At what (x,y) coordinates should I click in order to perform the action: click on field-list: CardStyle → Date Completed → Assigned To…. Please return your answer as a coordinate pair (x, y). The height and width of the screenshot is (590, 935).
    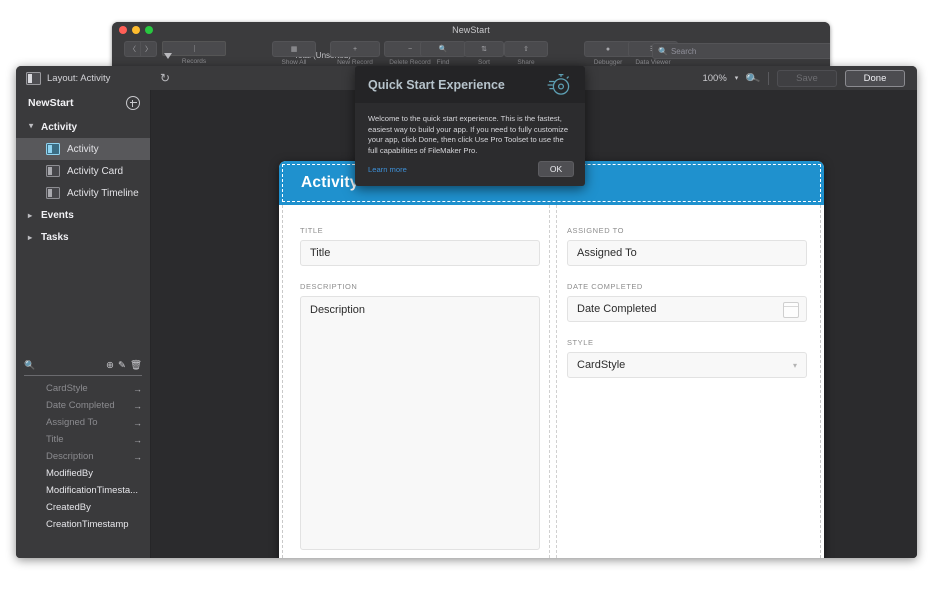
    Looking at the image, I should click on (83, 454).